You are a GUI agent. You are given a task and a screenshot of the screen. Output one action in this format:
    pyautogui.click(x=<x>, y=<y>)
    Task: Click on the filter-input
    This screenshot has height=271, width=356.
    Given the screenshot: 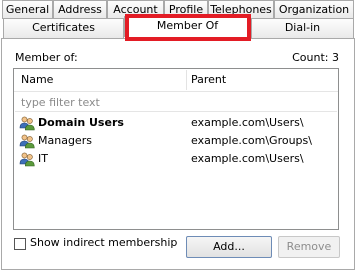 What is the action you would take?
    pyautogui.click(x=177, y=102)
    